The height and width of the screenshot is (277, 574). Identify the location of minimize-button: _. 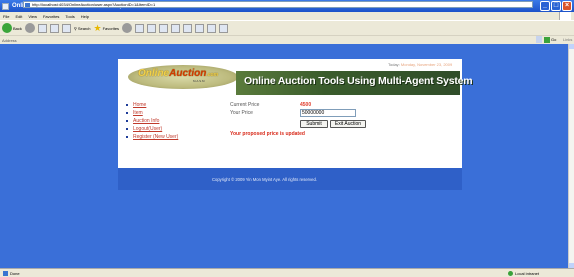
(545, 6).